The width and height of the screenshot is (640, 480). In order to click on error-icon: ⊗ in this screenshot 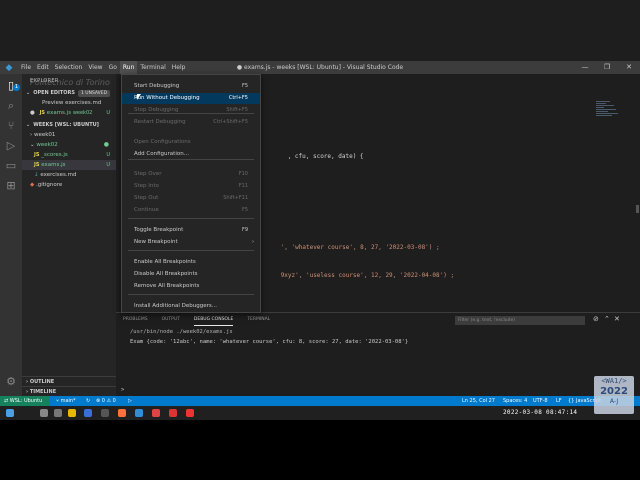, I will do `click(98, 401)`.